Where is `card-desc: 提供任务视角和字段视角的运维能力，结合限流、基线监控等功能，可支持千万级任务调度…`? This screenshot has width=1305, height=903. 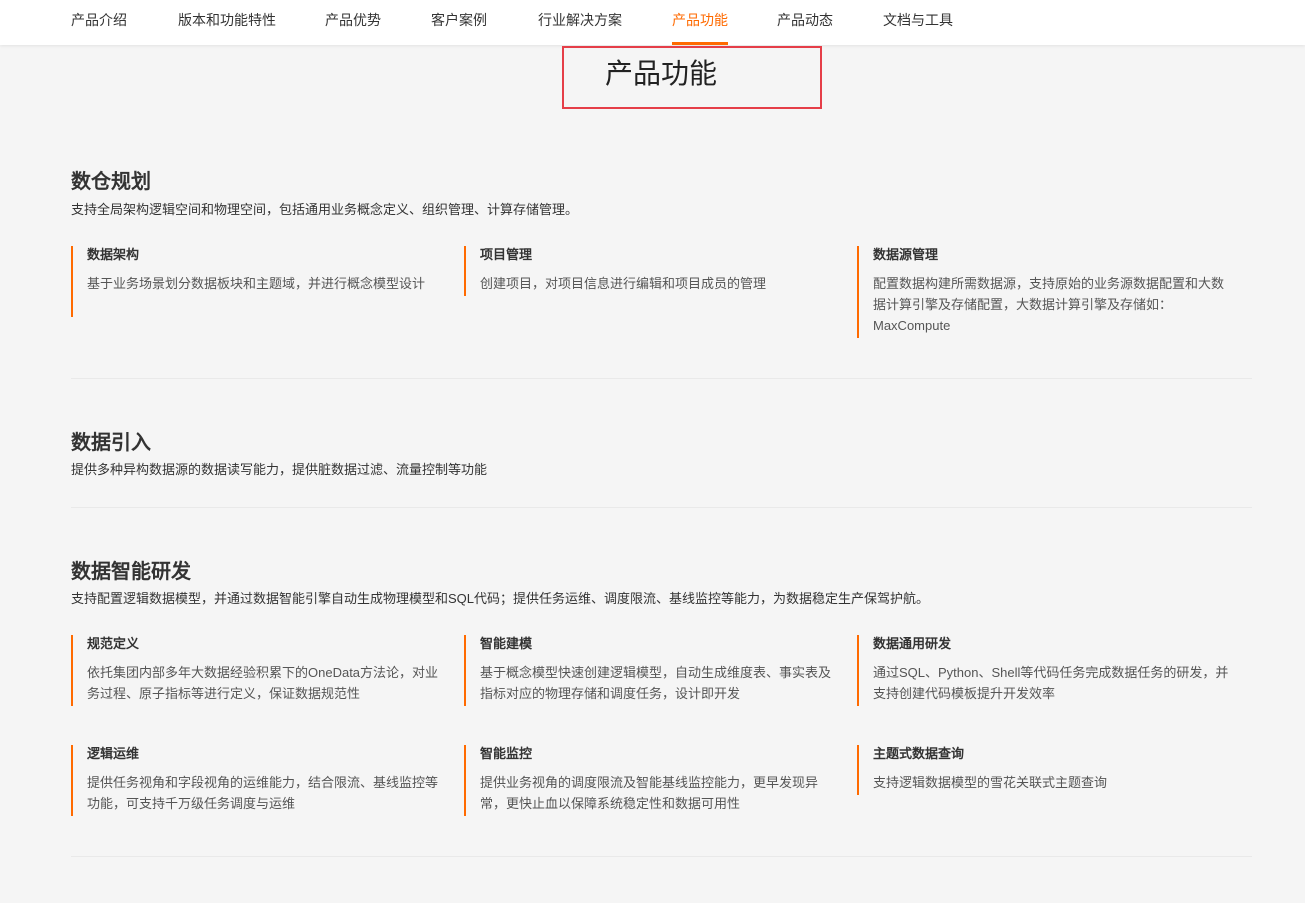
card-desc: 提供任务视角和字段视角的运维能力，结合限流、基线监控等功能，可支持千万级任务调度… is located at coordinates (263, 793).